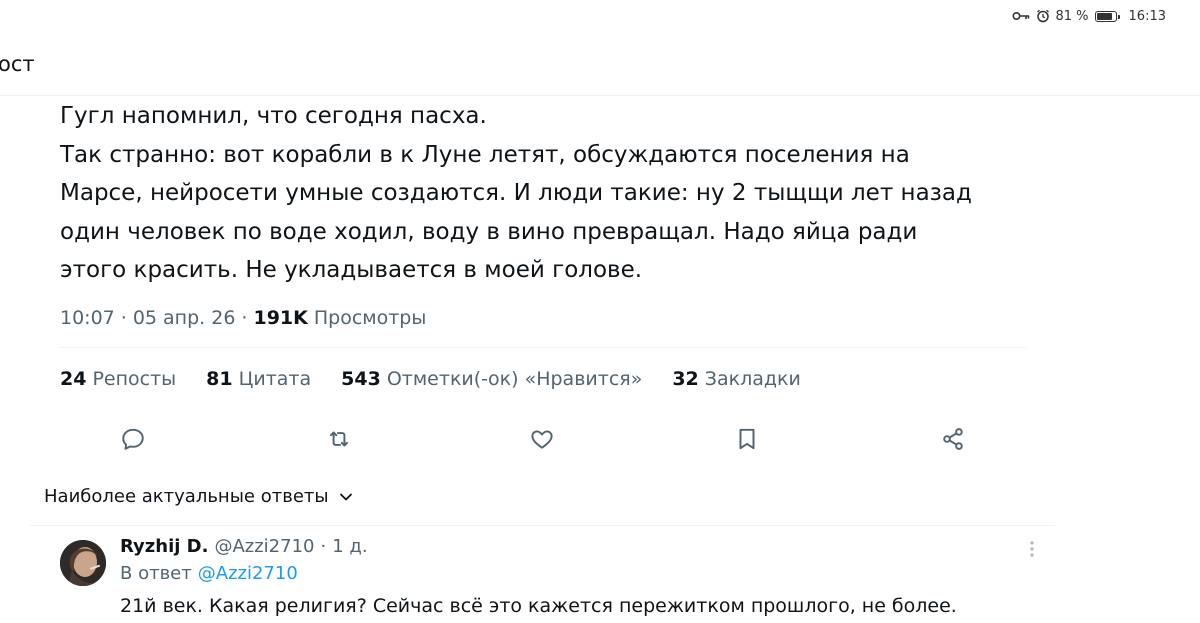 The width and height of the screenshot is (1200, 623). Describe the element at coordinates (361, 379) in the screenshot. I see `likes-count: 543` at that location.